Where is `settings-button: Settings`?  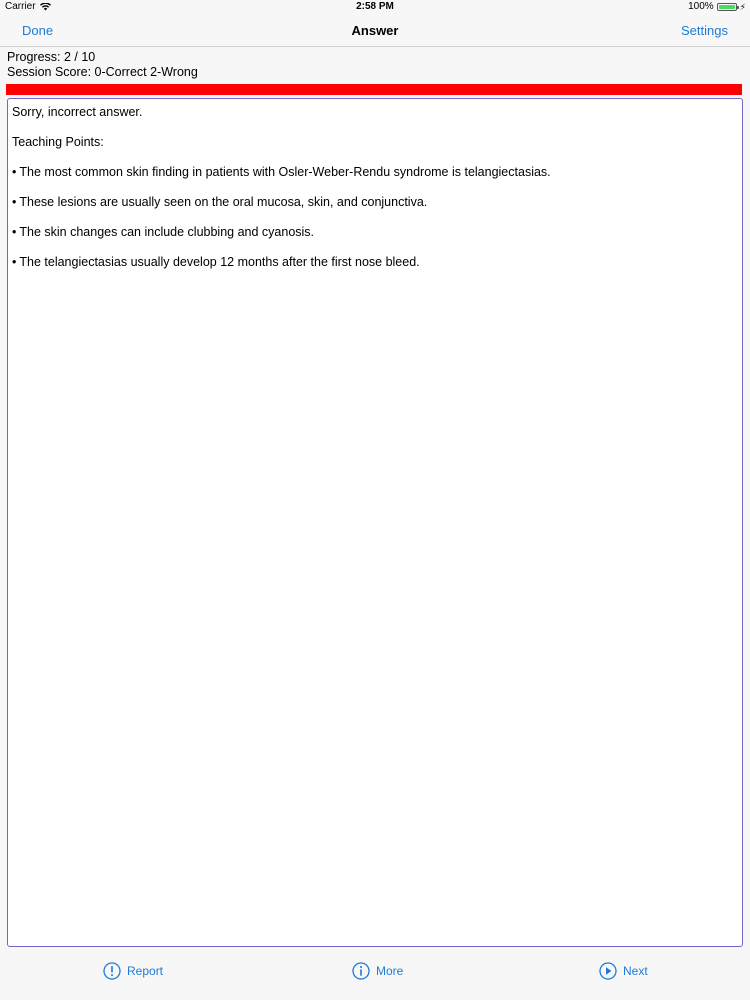 settings-button: Settings is located at coordinates (704, 30).